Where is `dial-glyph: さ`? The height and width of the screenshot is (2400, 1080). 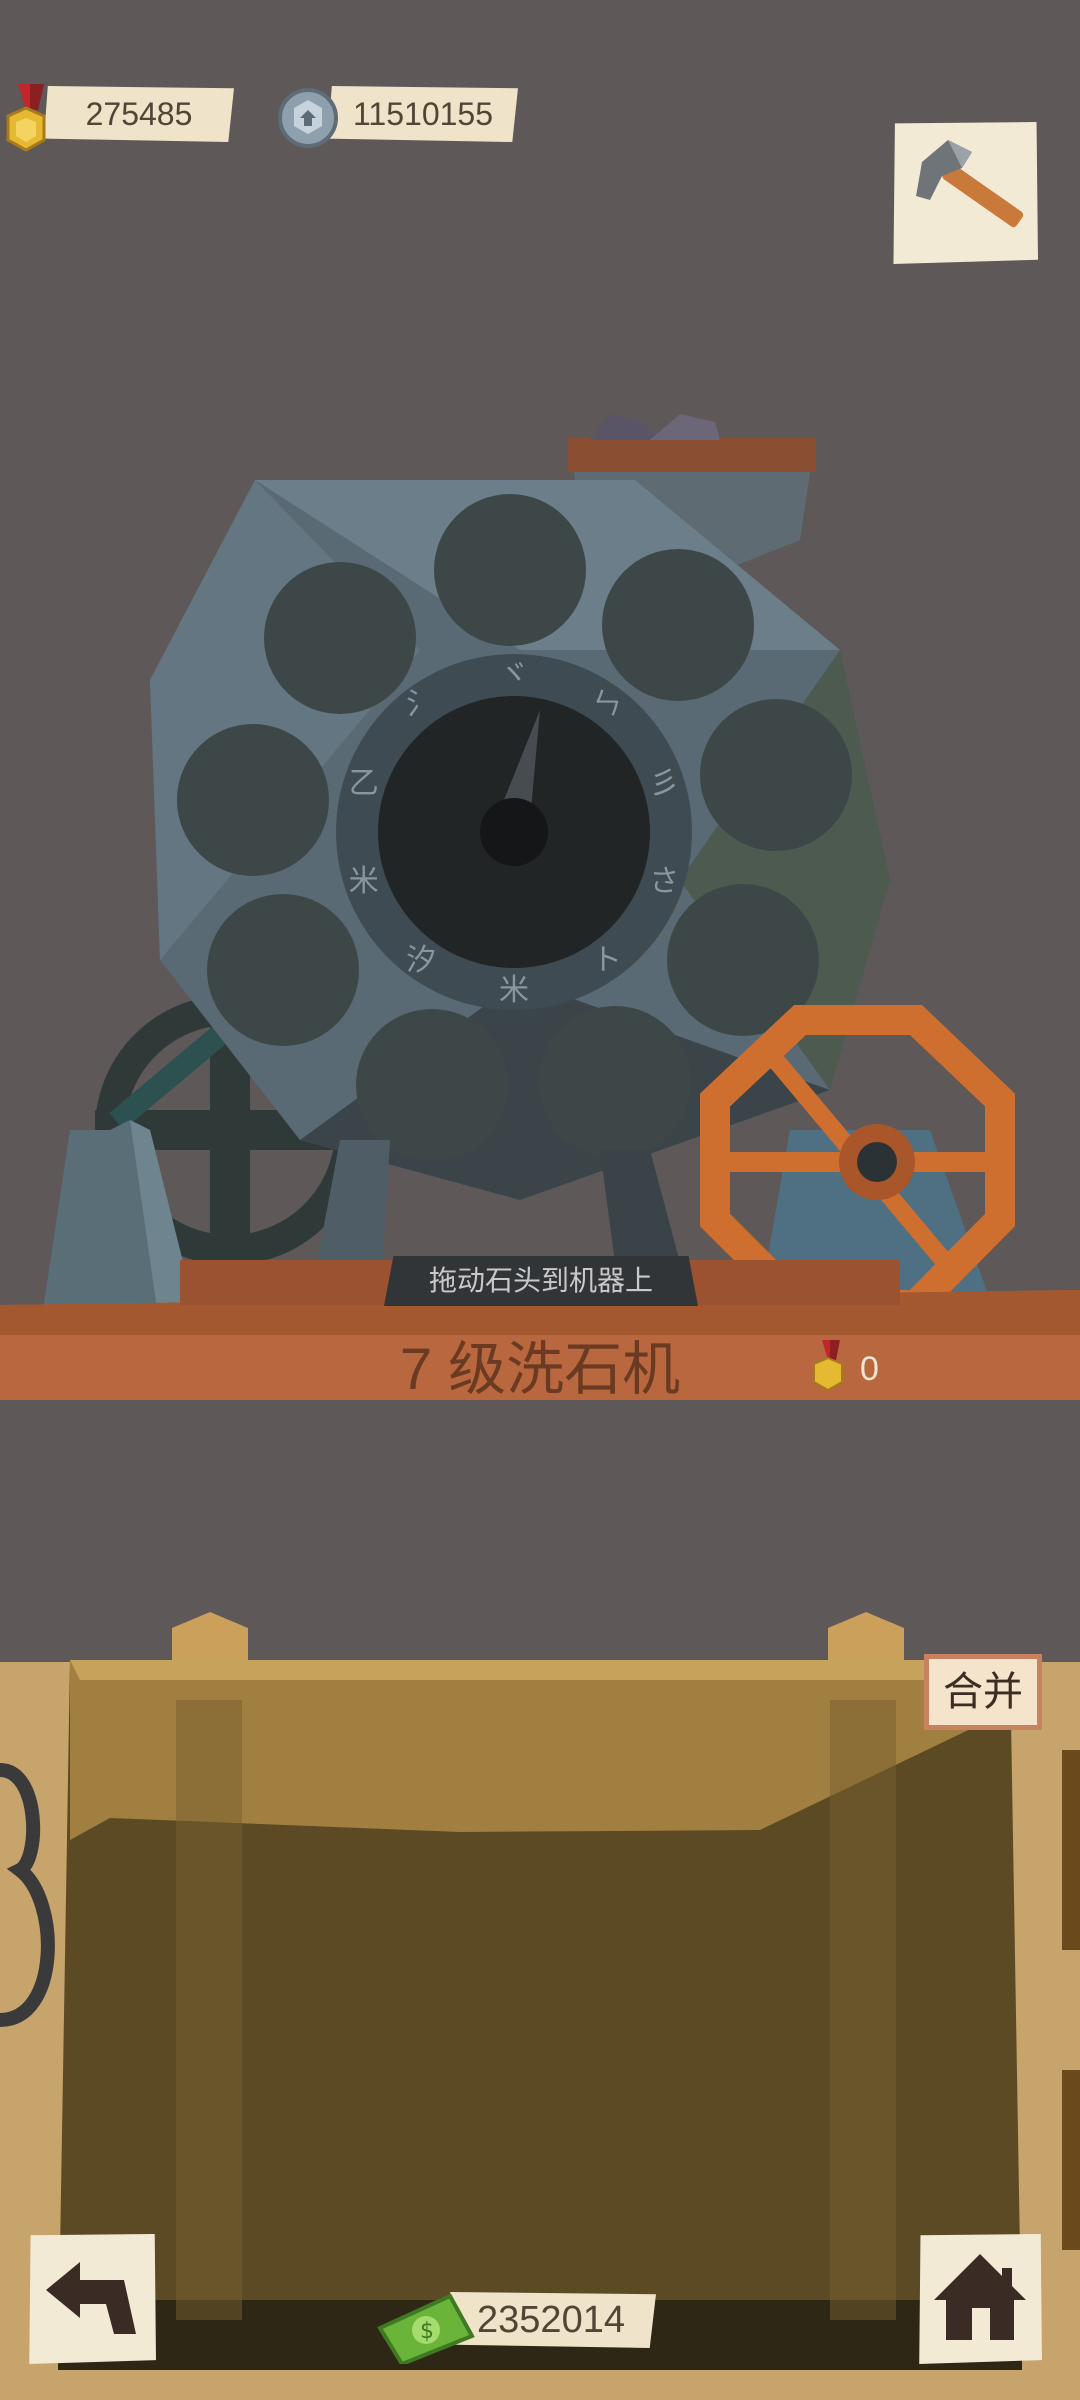 dial-glyph: さ is located at coordinates (664, 881).